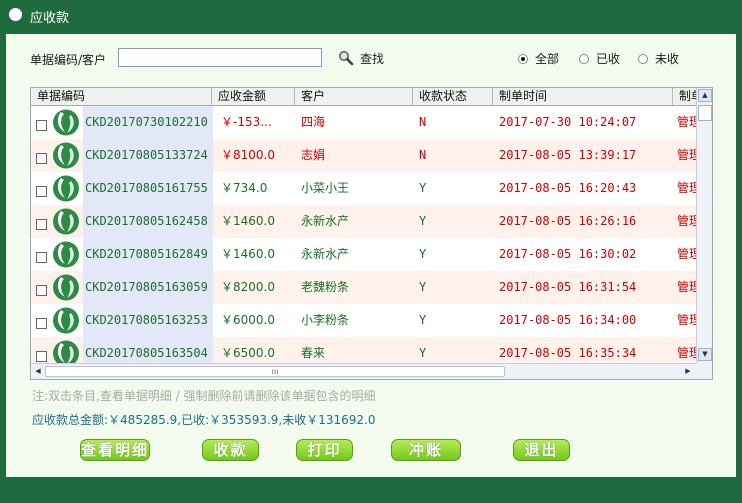  Describe the element at coordinates (244, 188) in the screenshot. I see `cell-amount: ￥734.0` at that location.